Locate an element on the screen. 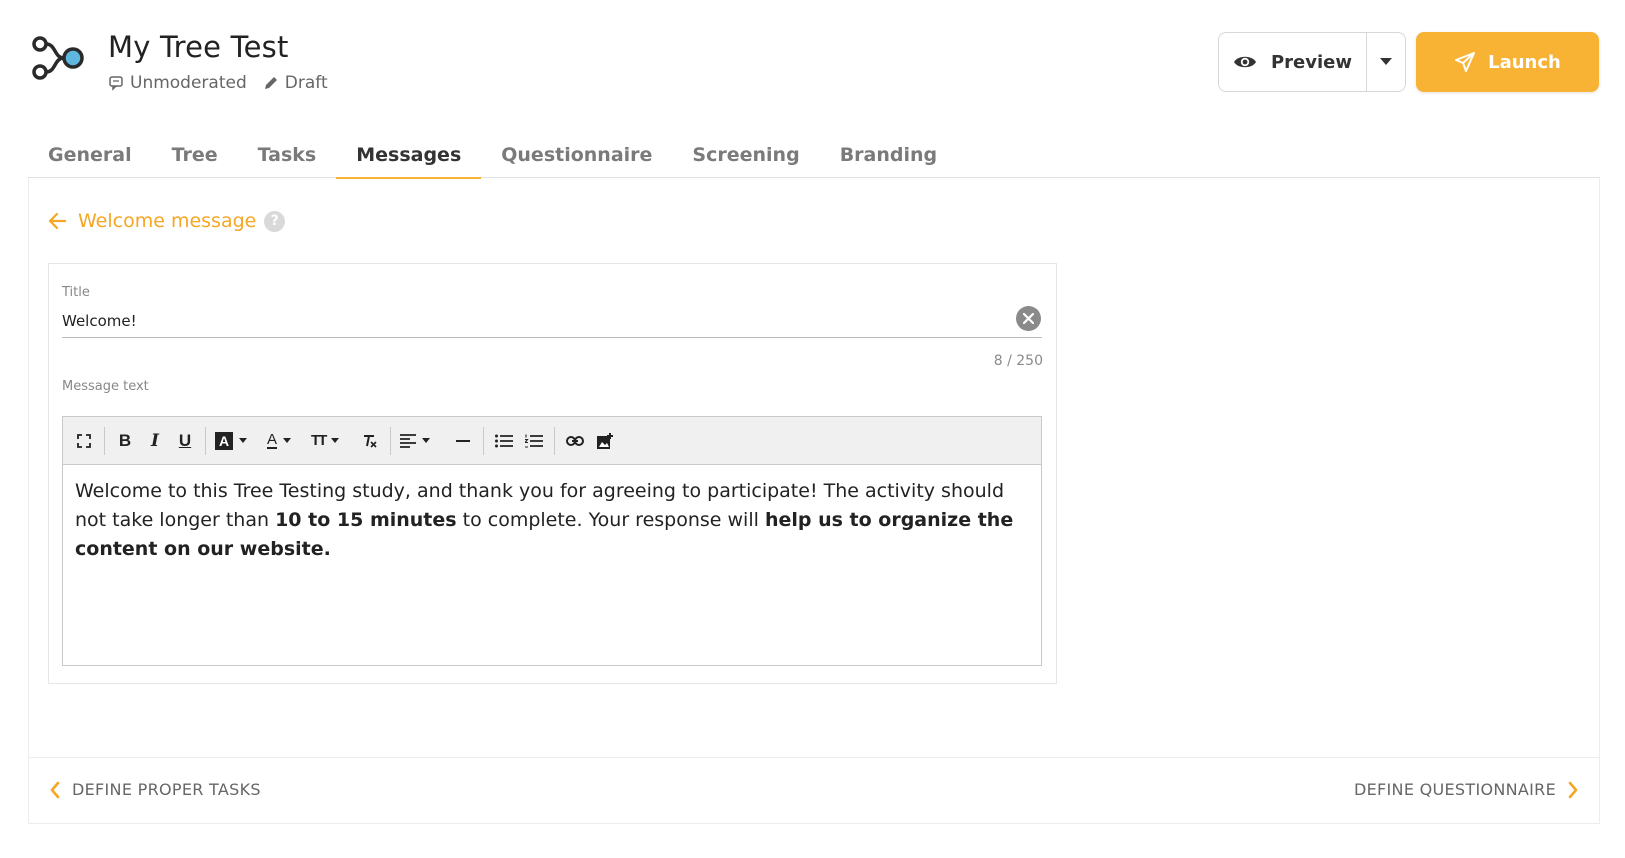 The image size is (1625, 858). arrow-left-icon is located at coordinates (57, 221).